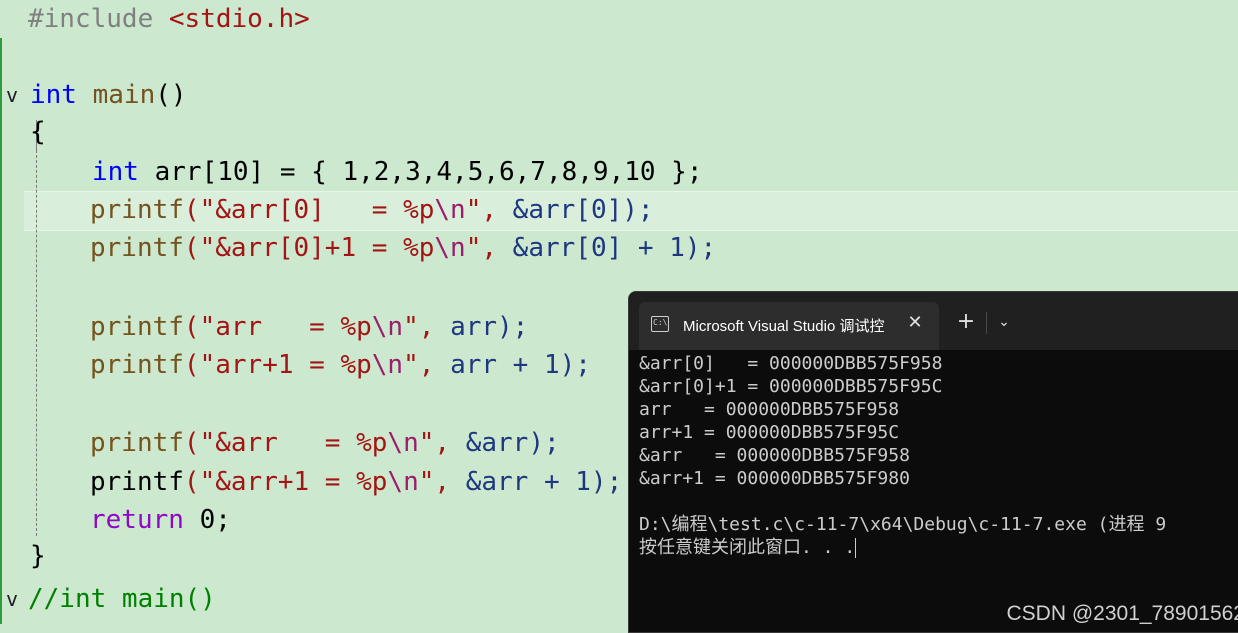 The height and width of the screenshot is (633, 1238). Describe the element at coordinates (137, 520) in the screenshot. I see `keyword-return: return` at that location.